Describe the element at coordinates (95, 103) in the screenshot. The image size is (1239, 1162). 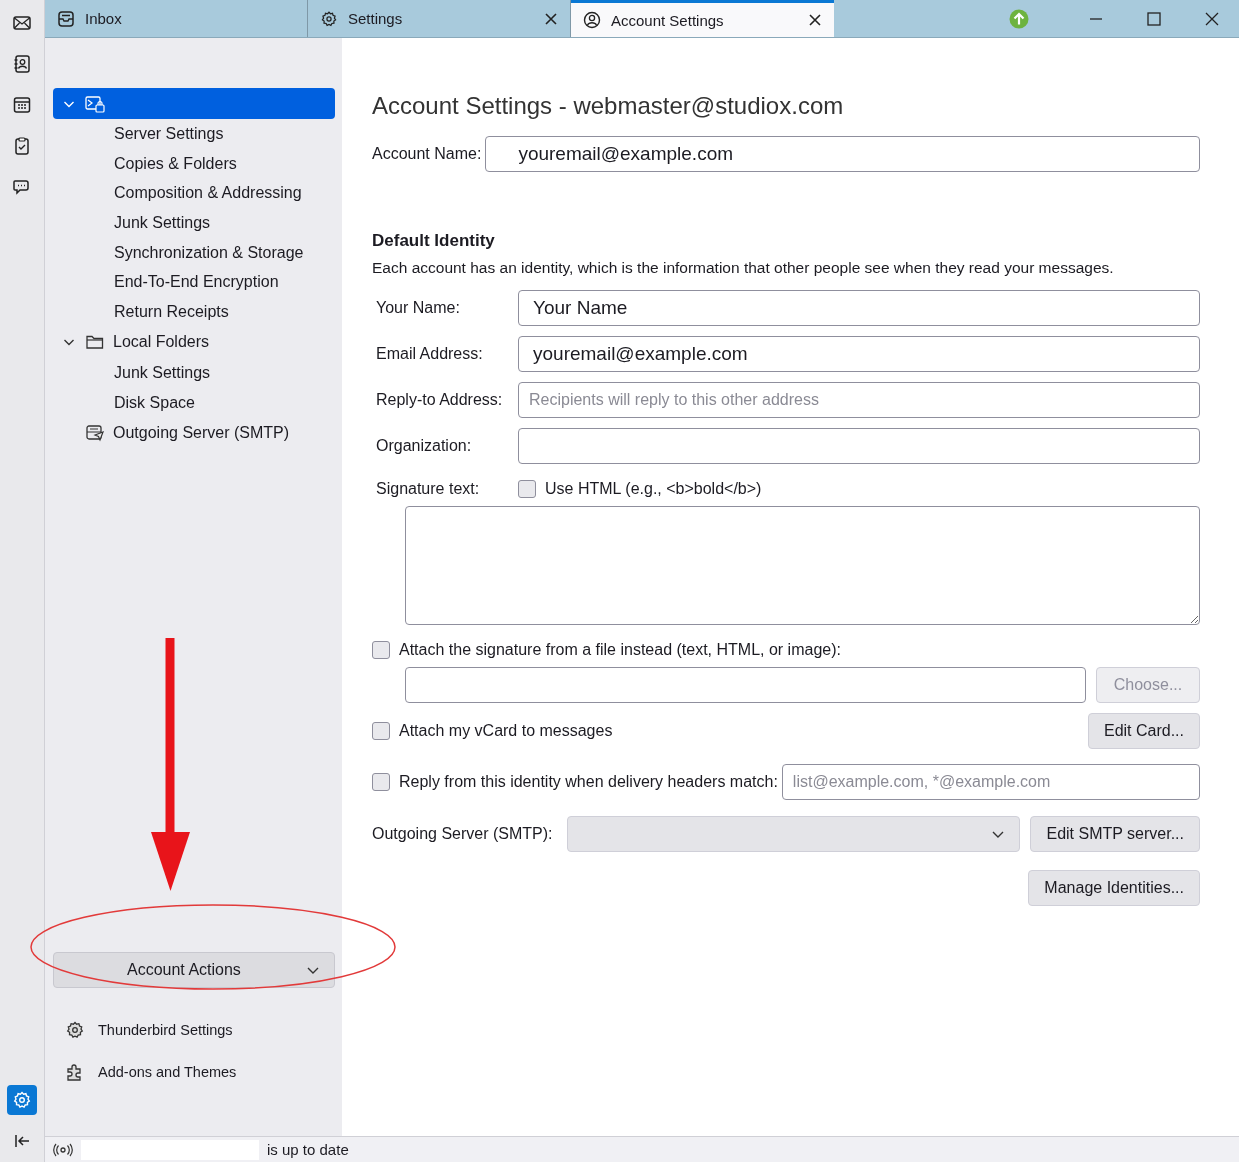
I see `mail-lock-icon` at that location.